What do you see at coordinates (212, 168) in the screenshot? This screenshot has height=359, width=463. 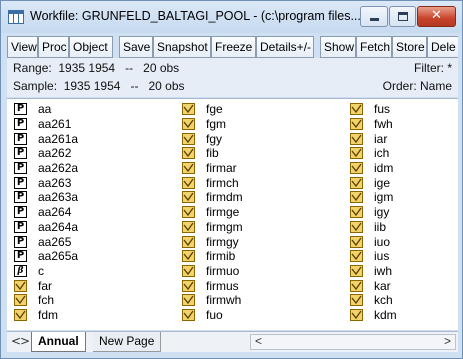 I see `workfile-object: firmar` at bounding box center [212, 168].